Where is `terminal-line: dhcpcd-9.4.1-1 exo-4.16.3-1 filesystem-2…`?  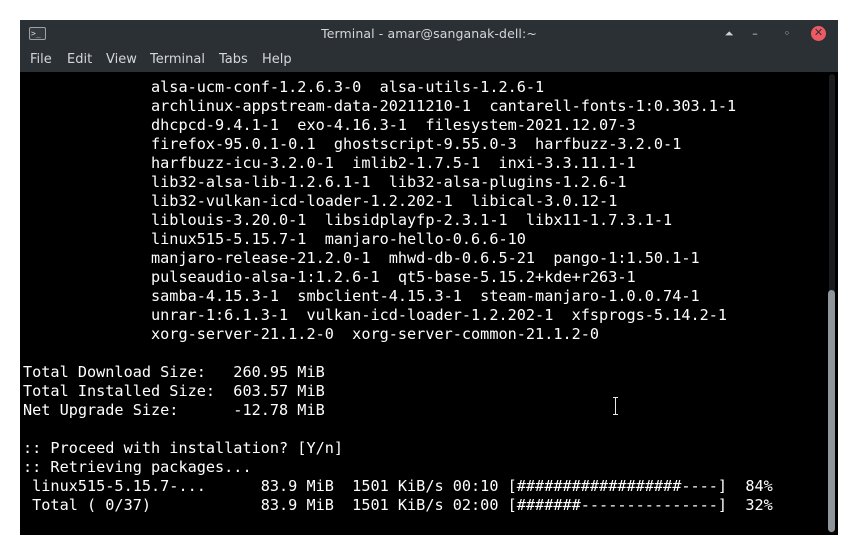 terminal-line: dhcpcd-9.4.1-1 exo-4.16.3-1 filesystem-2… is located at coordinates (329, 125).